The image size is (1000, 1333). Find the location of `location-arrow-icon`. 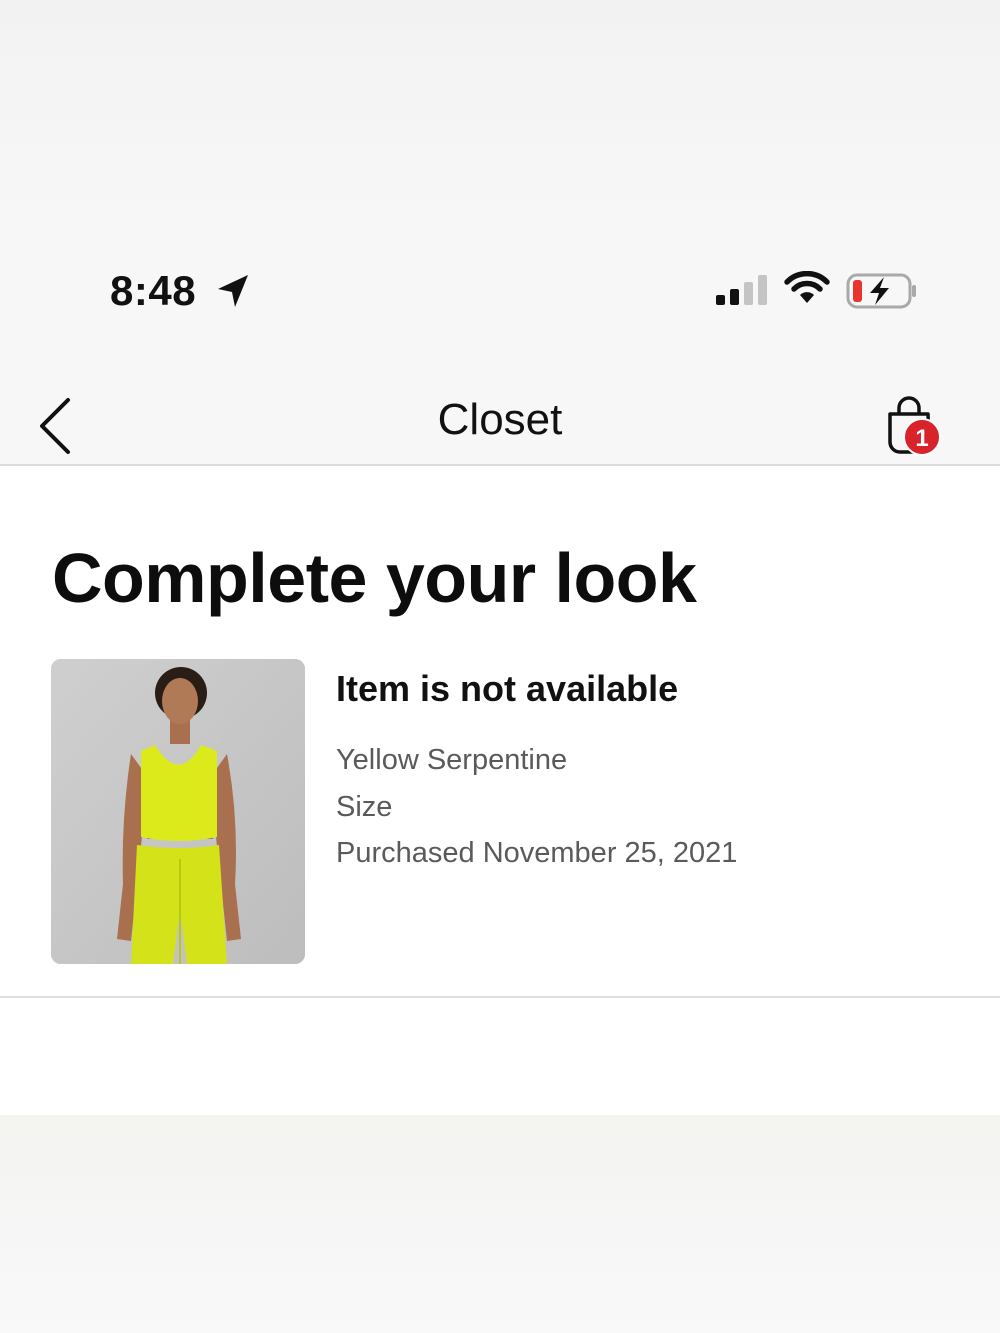

location-arrow-icon is located at coordinates (233, 291).